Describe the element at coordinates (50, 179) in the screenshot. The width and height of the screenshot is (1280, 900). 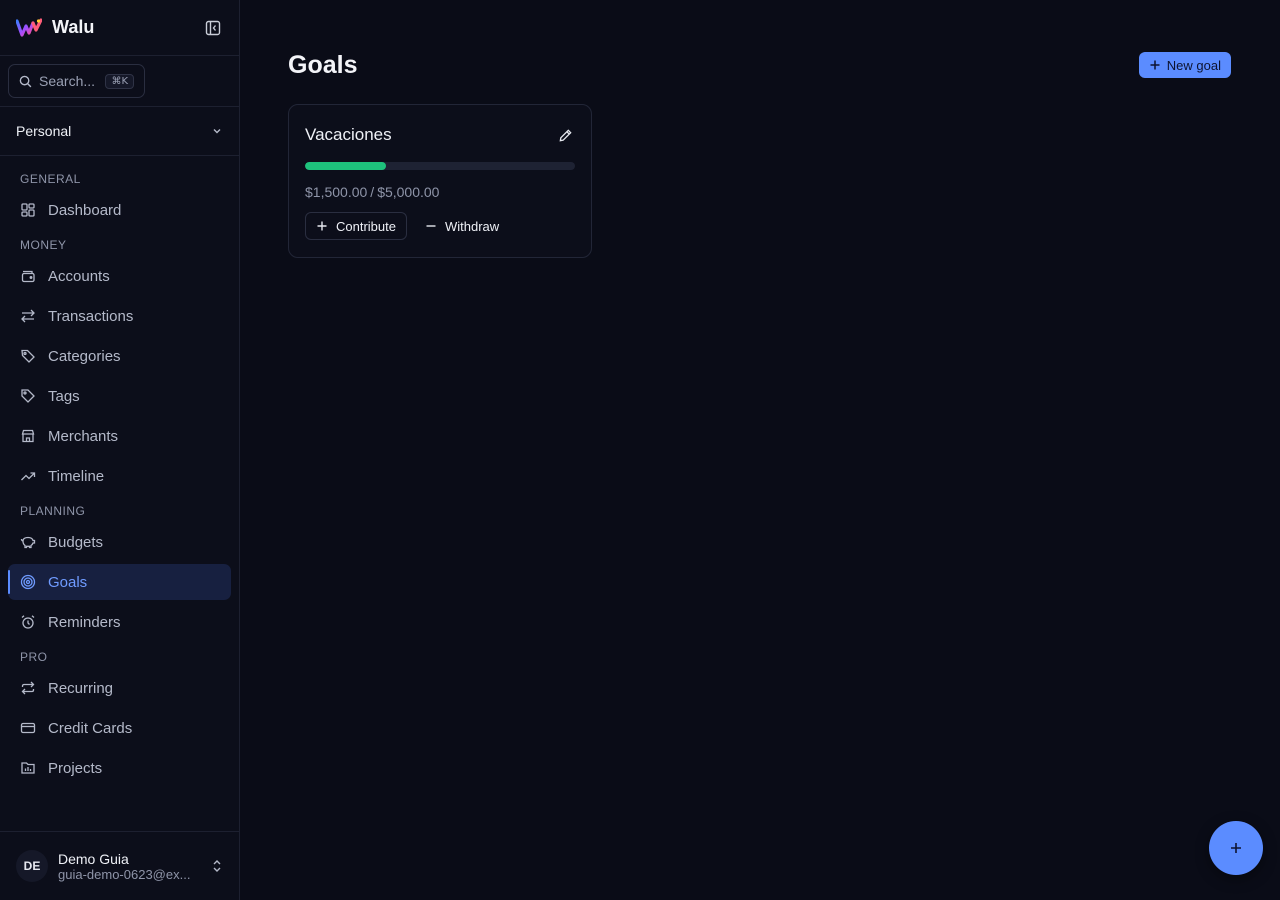
I see `section-label-general: GENERAL` at that location.